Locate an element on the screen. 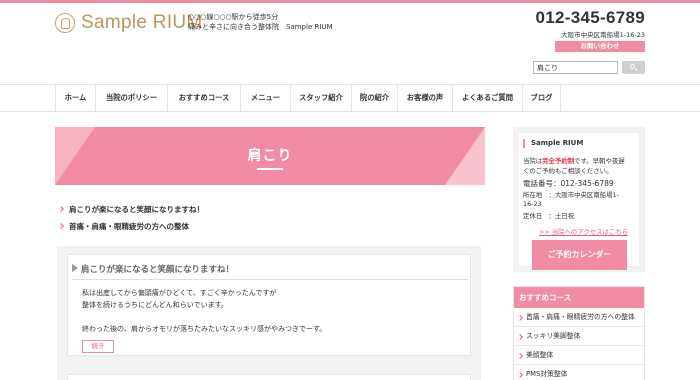 Image resolution: width=700 pixels, height=380 pixels. recommend-item: 首痛・肩痛・眼精疲労の方への整体 is located at coordinates (579, 317).